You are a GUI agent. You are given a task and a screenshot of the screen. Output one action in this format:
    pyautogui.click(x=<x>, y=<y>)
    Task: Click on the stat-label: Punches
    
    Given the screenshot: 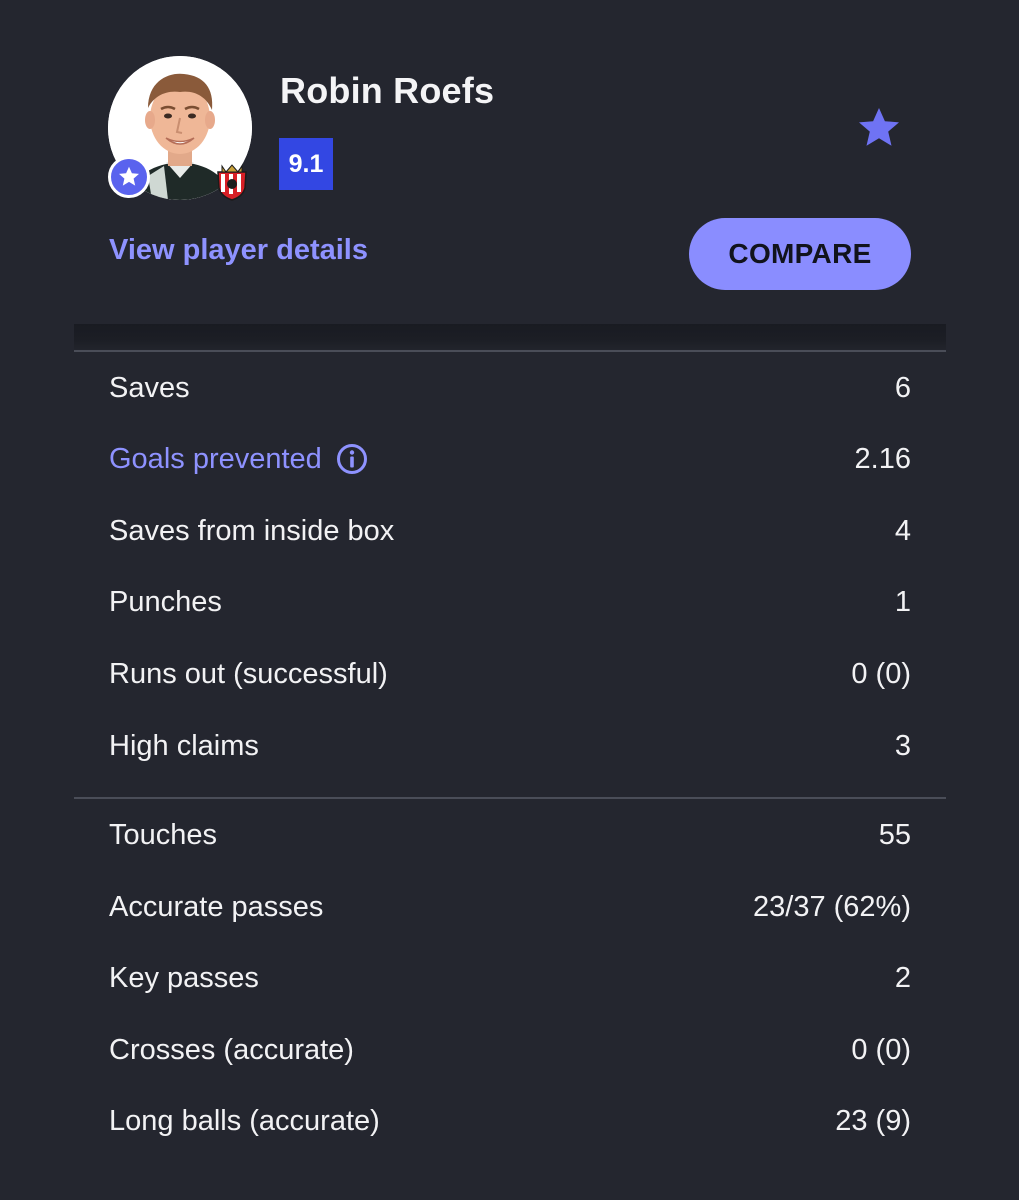 What is the action you would take?
    pyautogui.click(x=165, y=601)
    